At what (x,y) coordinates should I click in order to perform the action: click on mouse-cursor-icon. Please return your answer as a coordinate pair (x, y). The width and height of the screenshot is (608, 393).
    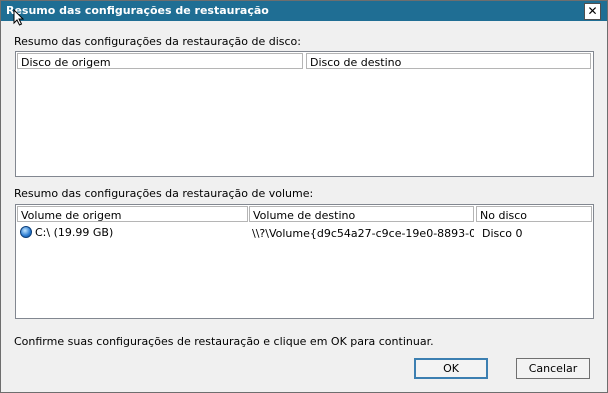
    Looking at the image, I should click on (19, 17).